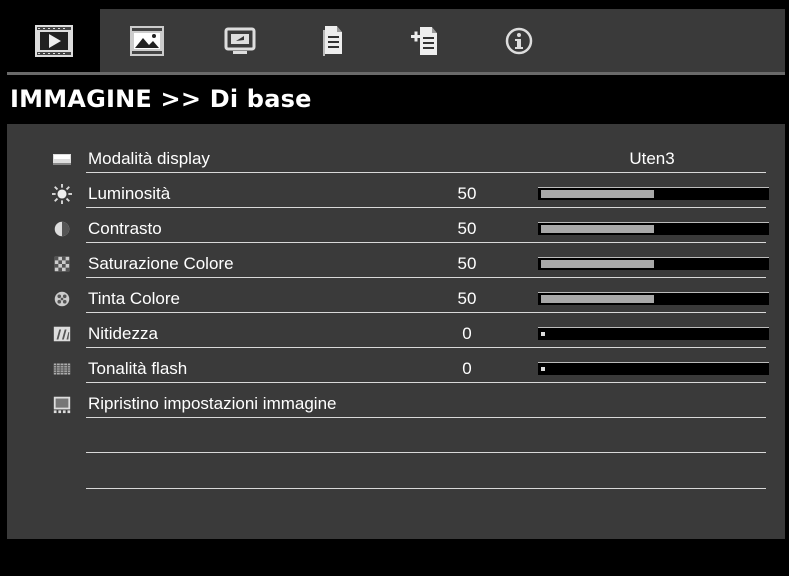 The image size is (789, 576). I want to click on brightness-slider, so click(653, 193).